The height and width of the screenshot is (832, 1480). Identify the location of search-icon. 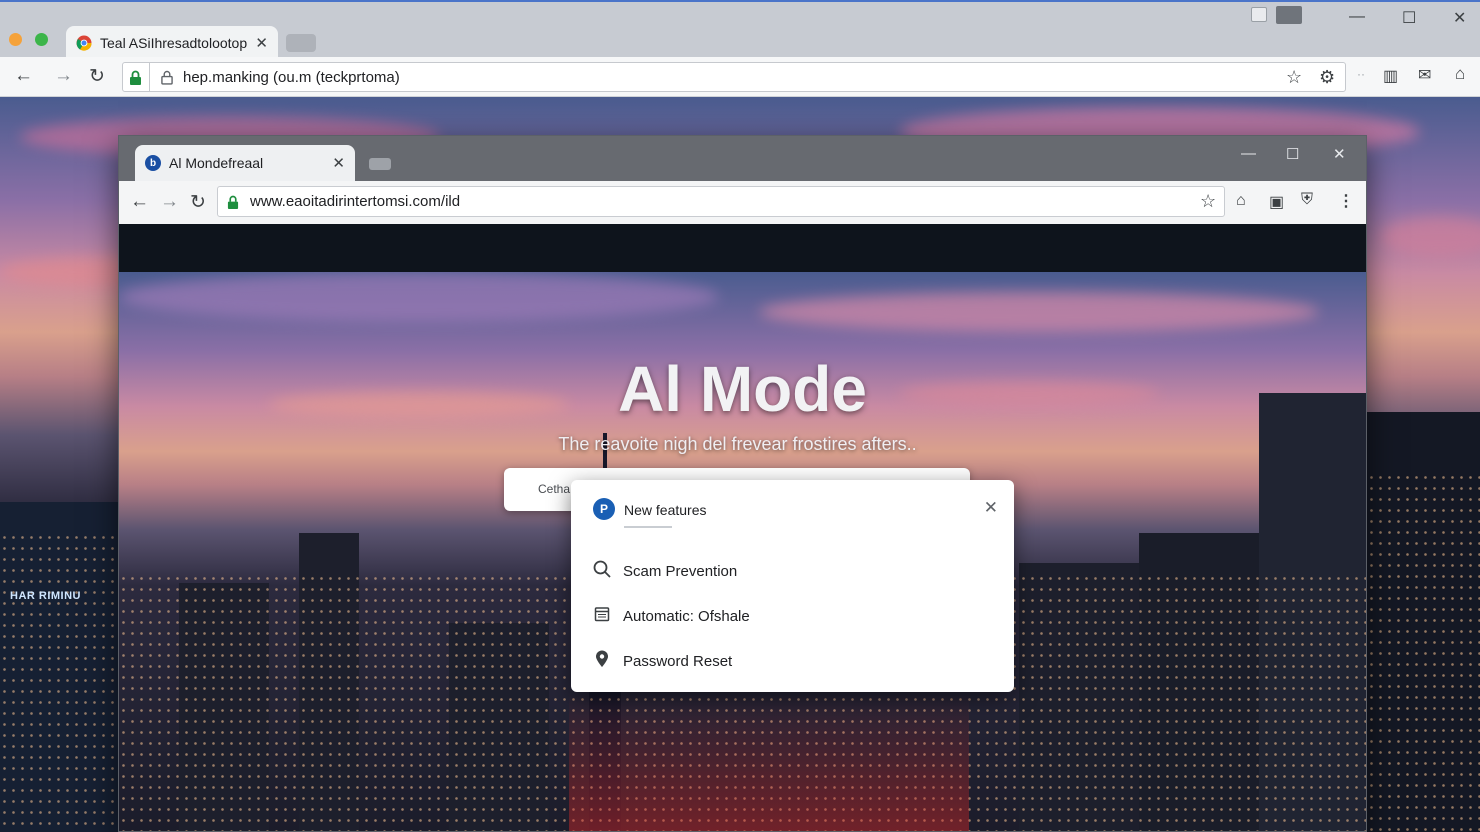
(602, 571).